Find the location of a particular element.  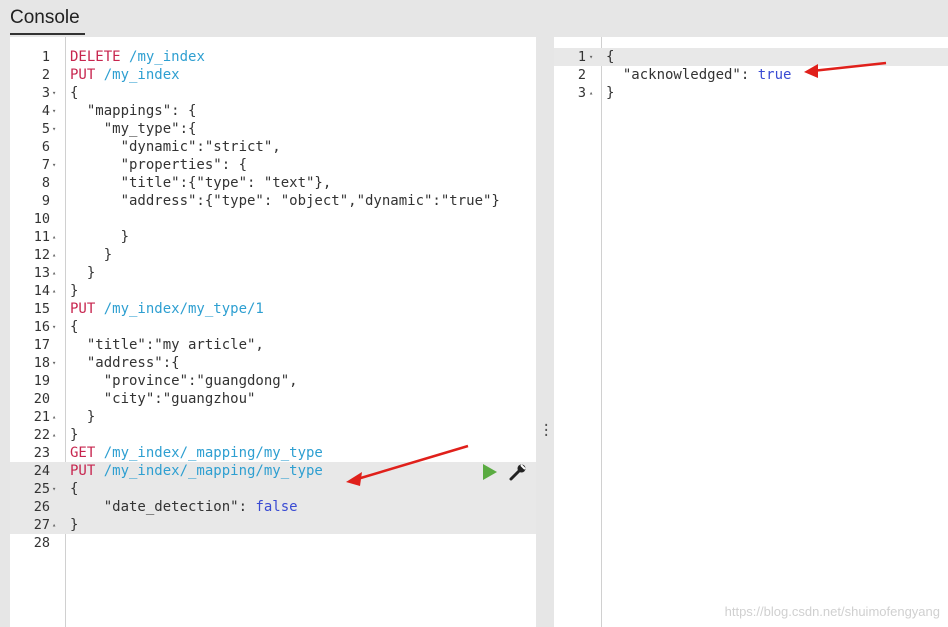

request-line: 12 ▴ } is located at coordinates (273, 255).